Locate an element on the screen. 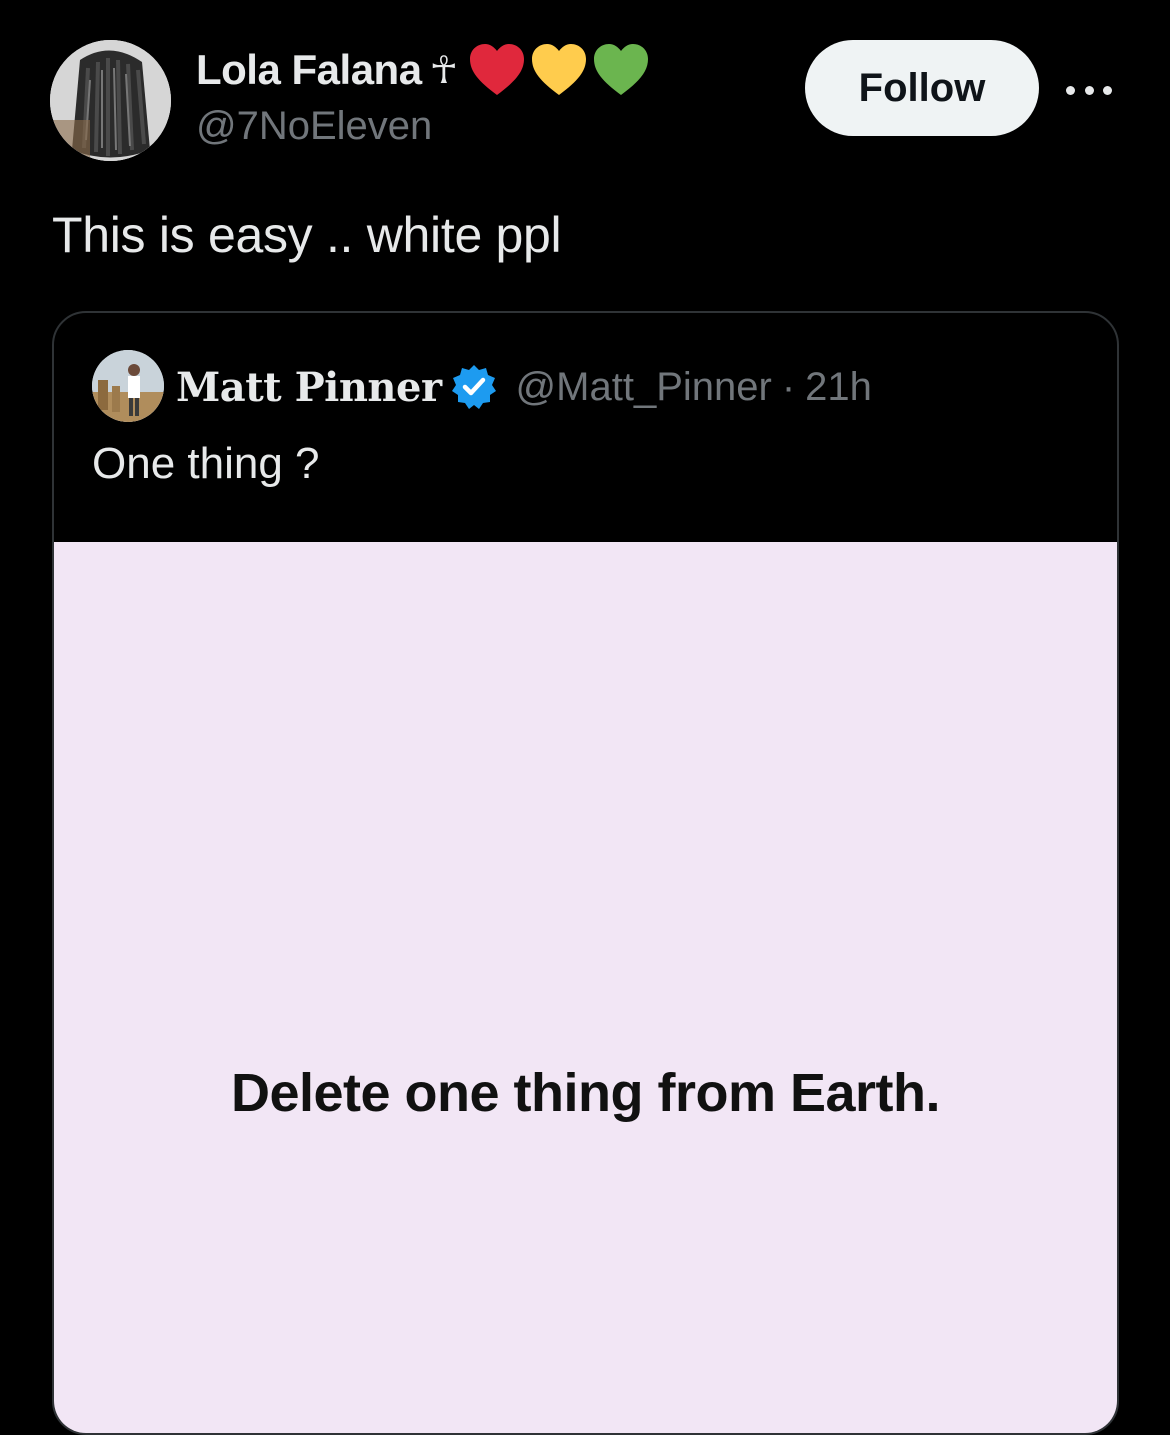 This screenshot has height=1435, width=1170. quoted-author-avatar-image is located at coordinates (128, 386).